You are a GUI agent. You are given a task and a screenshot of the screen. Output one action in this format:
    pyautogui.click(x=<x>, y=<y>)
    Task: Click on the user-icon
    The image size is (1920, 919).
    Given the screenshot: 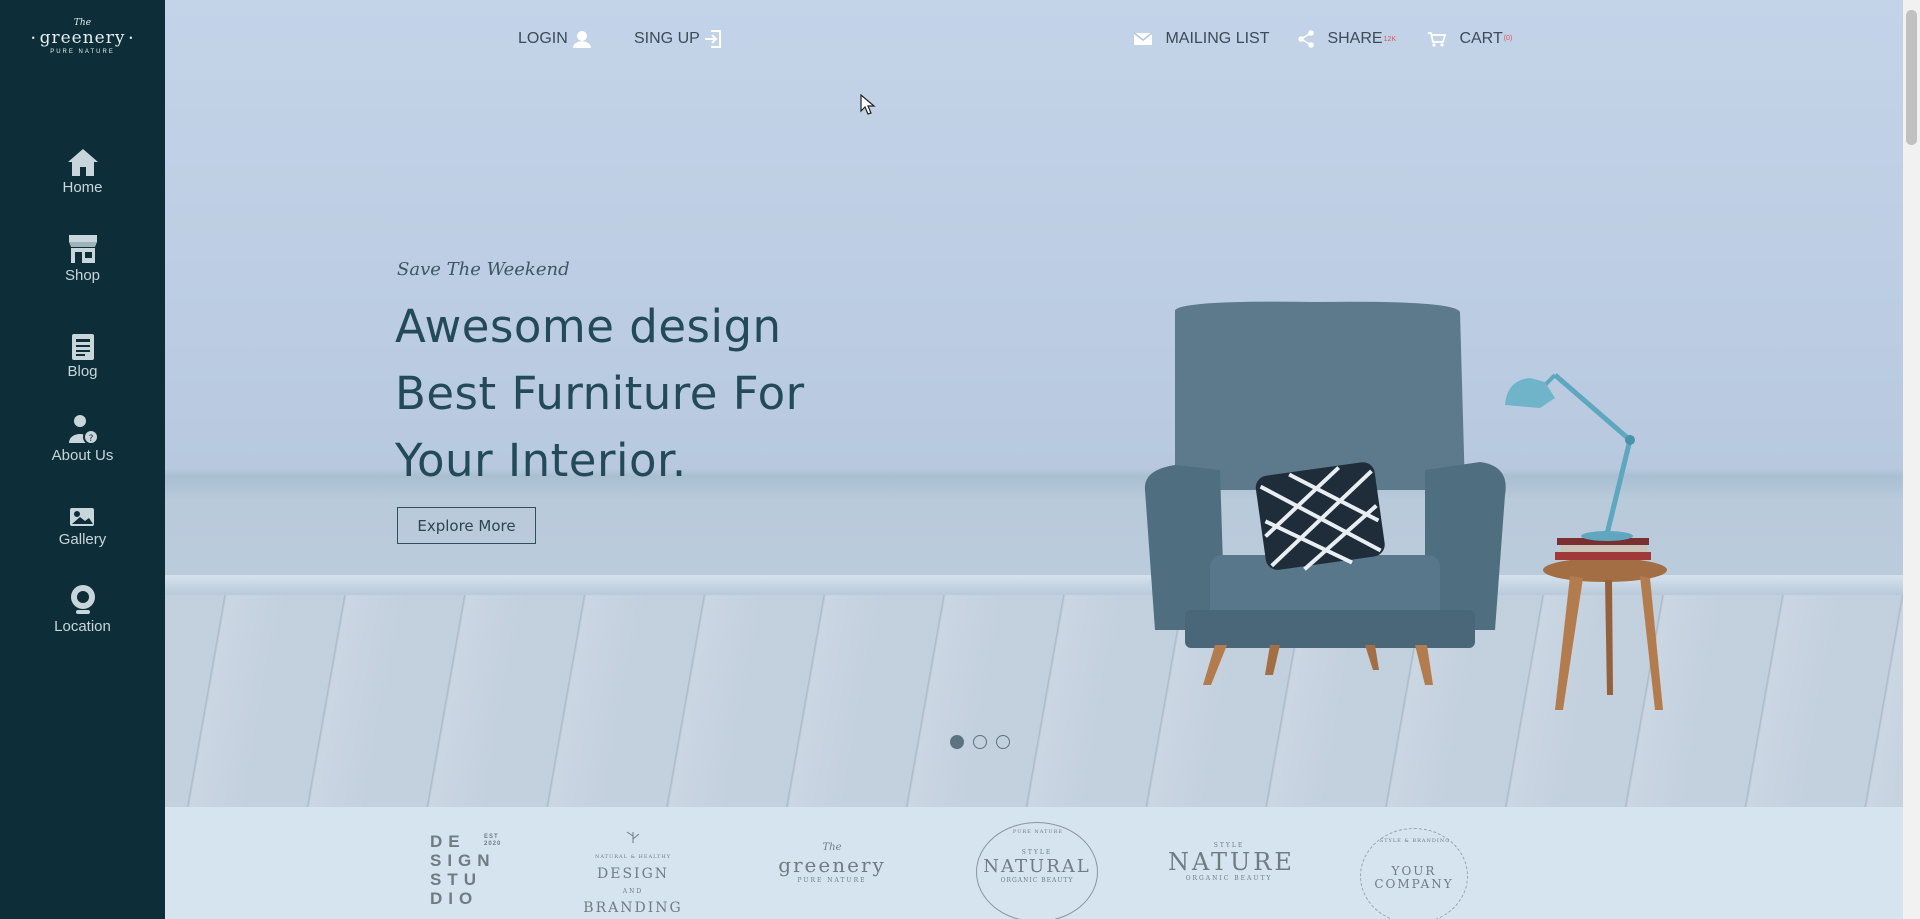 What is the action you would take?
    pyautogui.click(x=582, y=39)
    